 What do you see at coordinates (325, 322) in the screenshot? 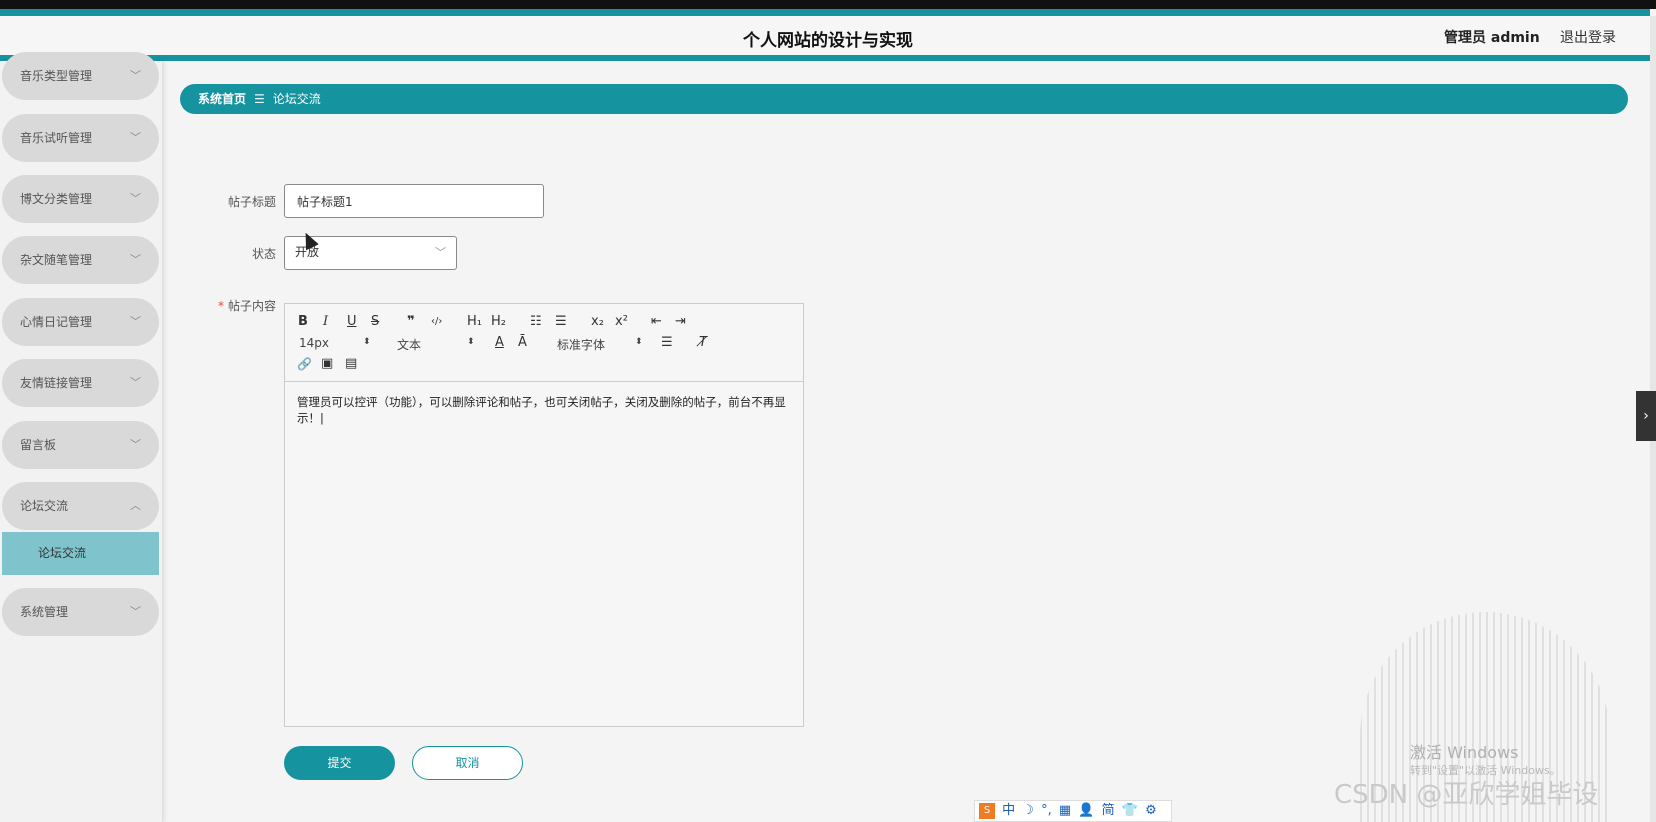
I see `italic-button: I` at bounding box center [325, 322].